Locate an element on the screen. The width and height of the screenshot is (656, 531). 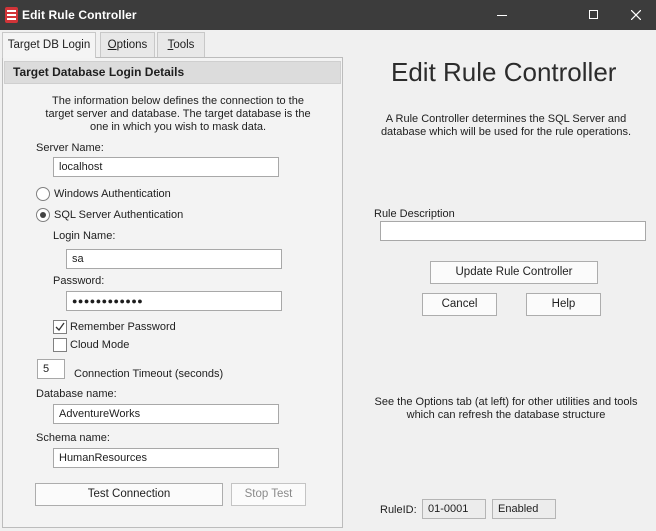
checkmark-icon is located at coordinates (60, 327).